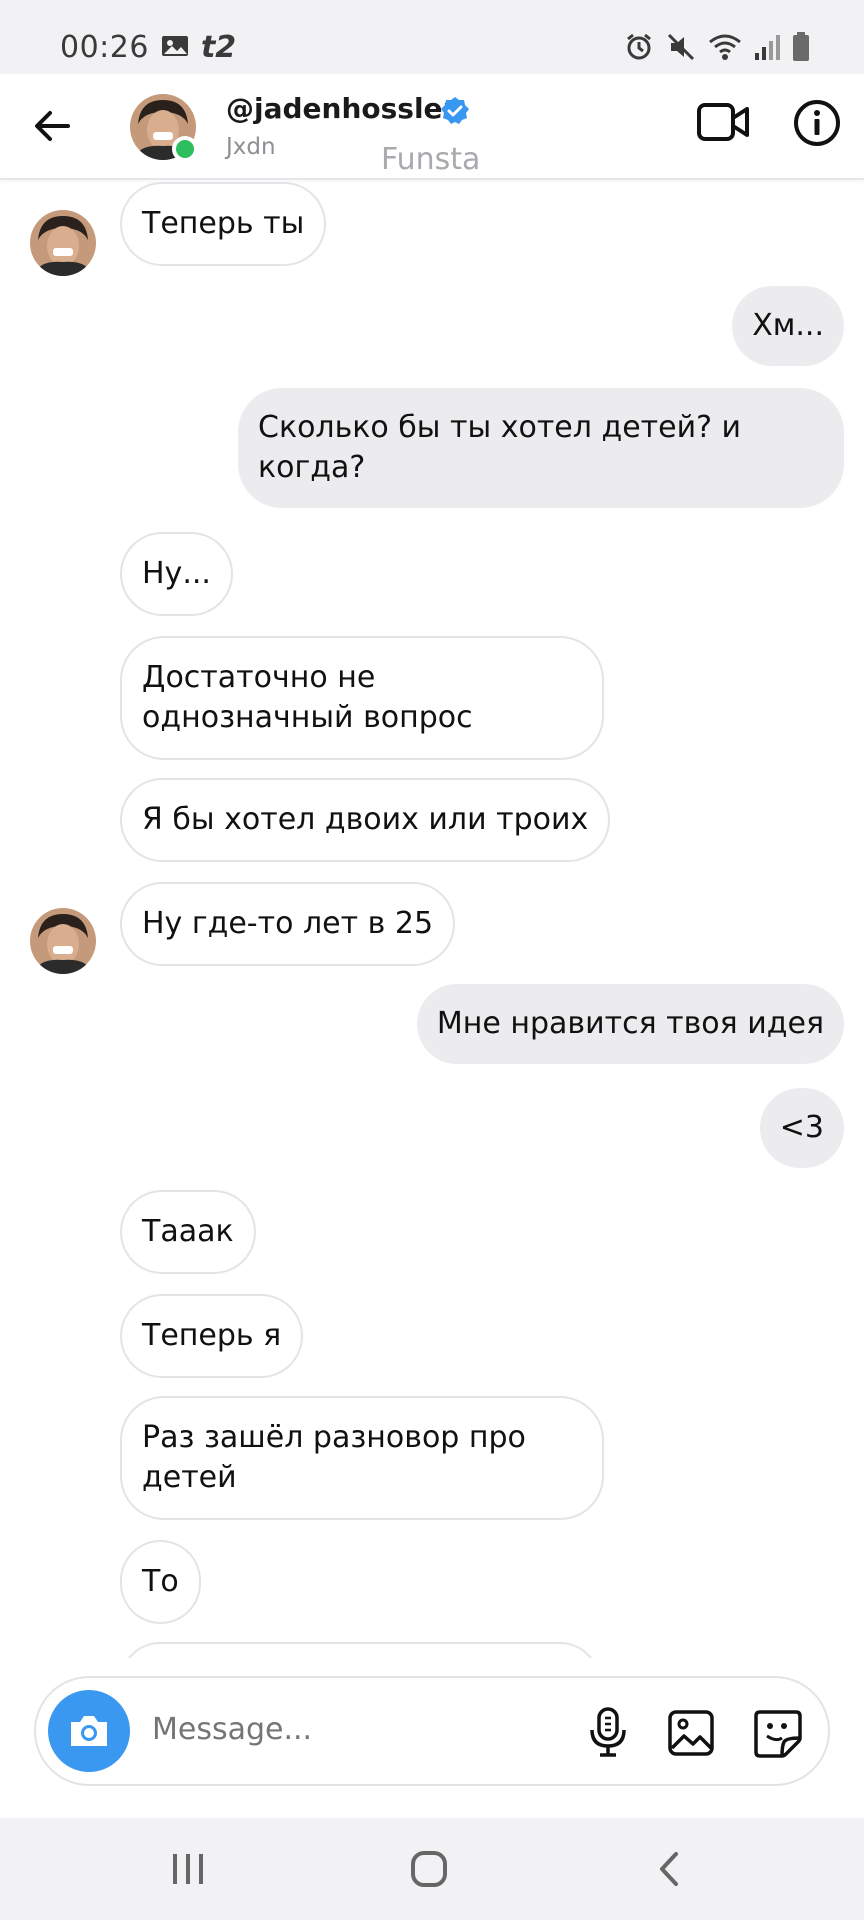  What do you see at coordinates (341, 108) in the screenshot?
I see `chat-username: @jadenhossler` at bounding box center [341, 108].